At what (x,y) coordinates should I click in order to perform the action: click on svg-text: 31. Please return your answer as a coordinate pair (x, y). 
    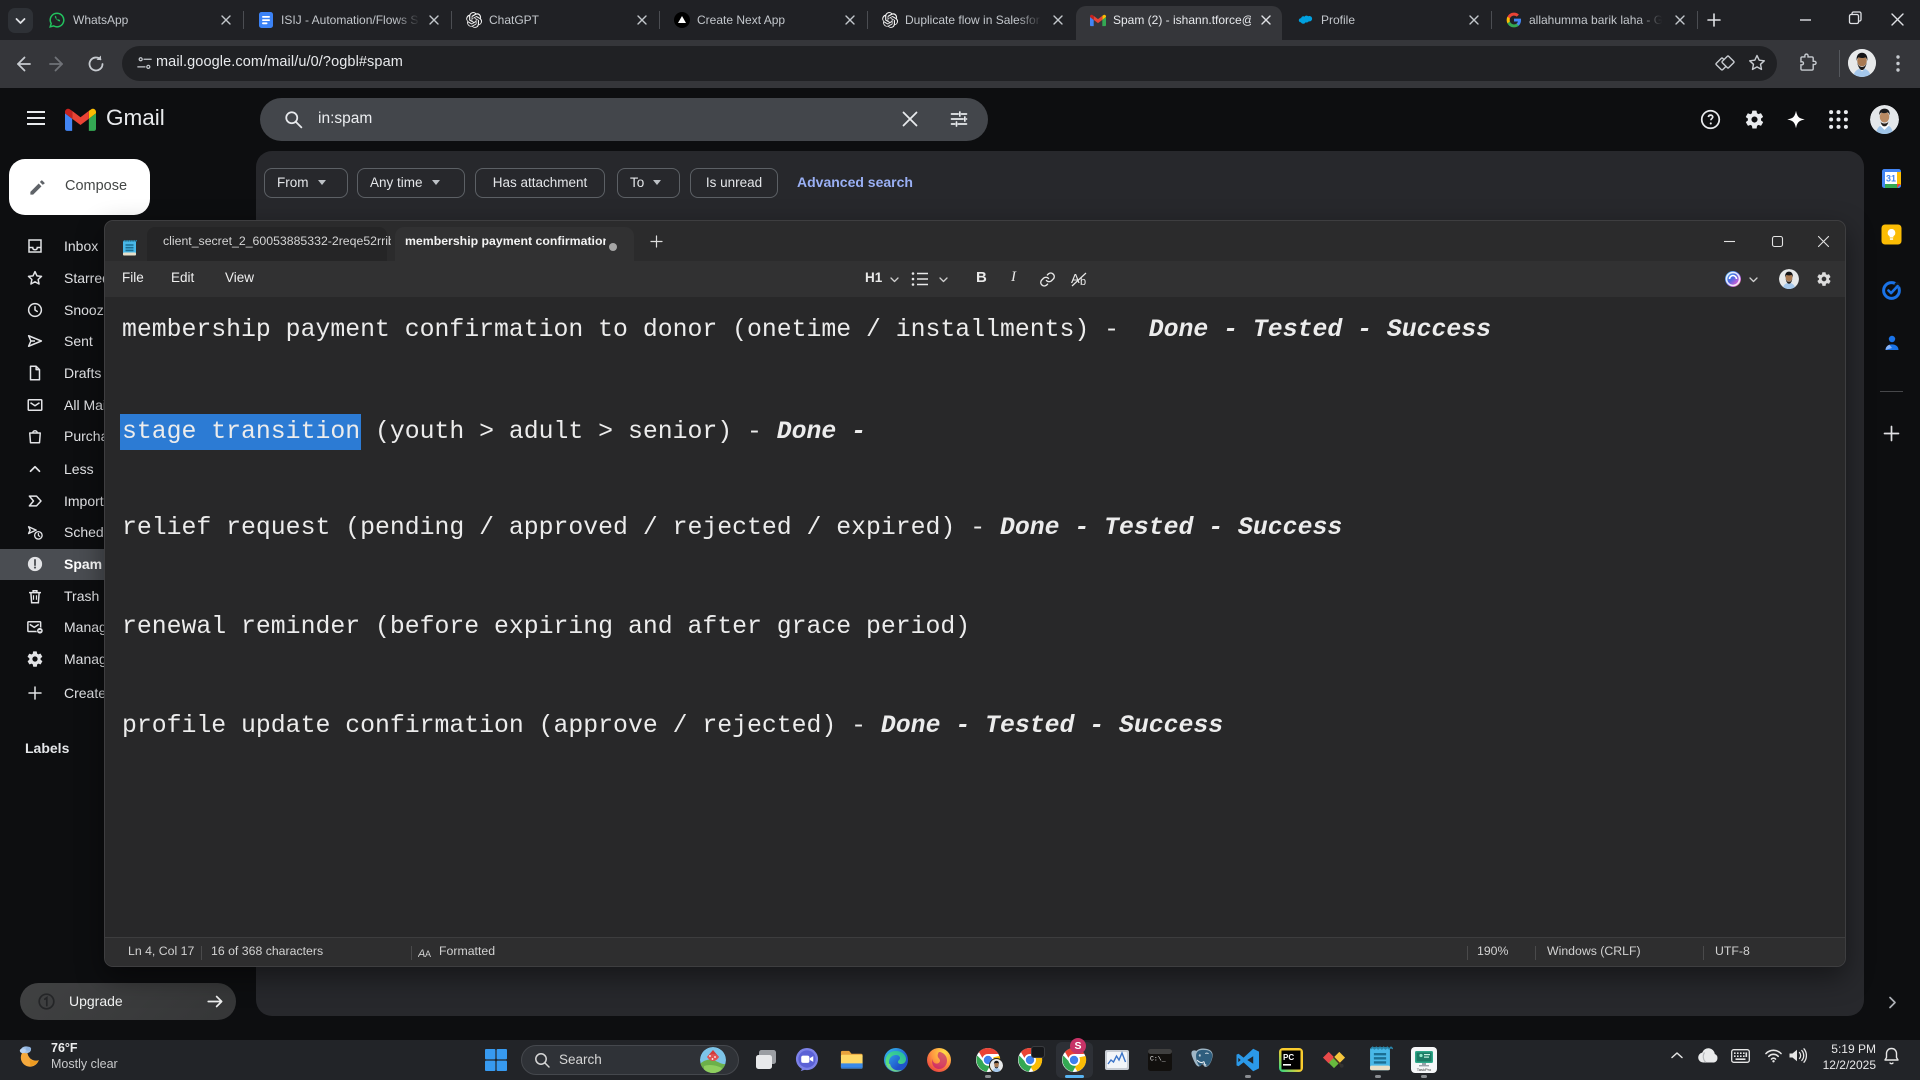
    Looking at the image, I should click on (1891, 179).